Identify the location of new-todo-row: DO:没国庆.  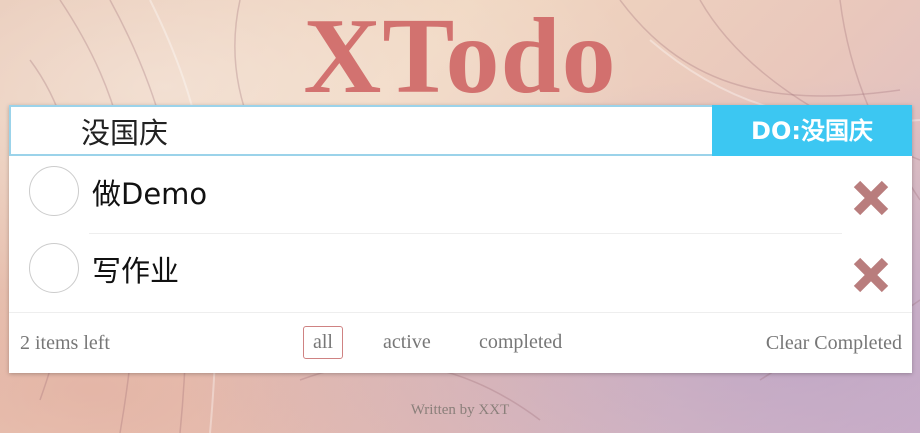
(460, 130).